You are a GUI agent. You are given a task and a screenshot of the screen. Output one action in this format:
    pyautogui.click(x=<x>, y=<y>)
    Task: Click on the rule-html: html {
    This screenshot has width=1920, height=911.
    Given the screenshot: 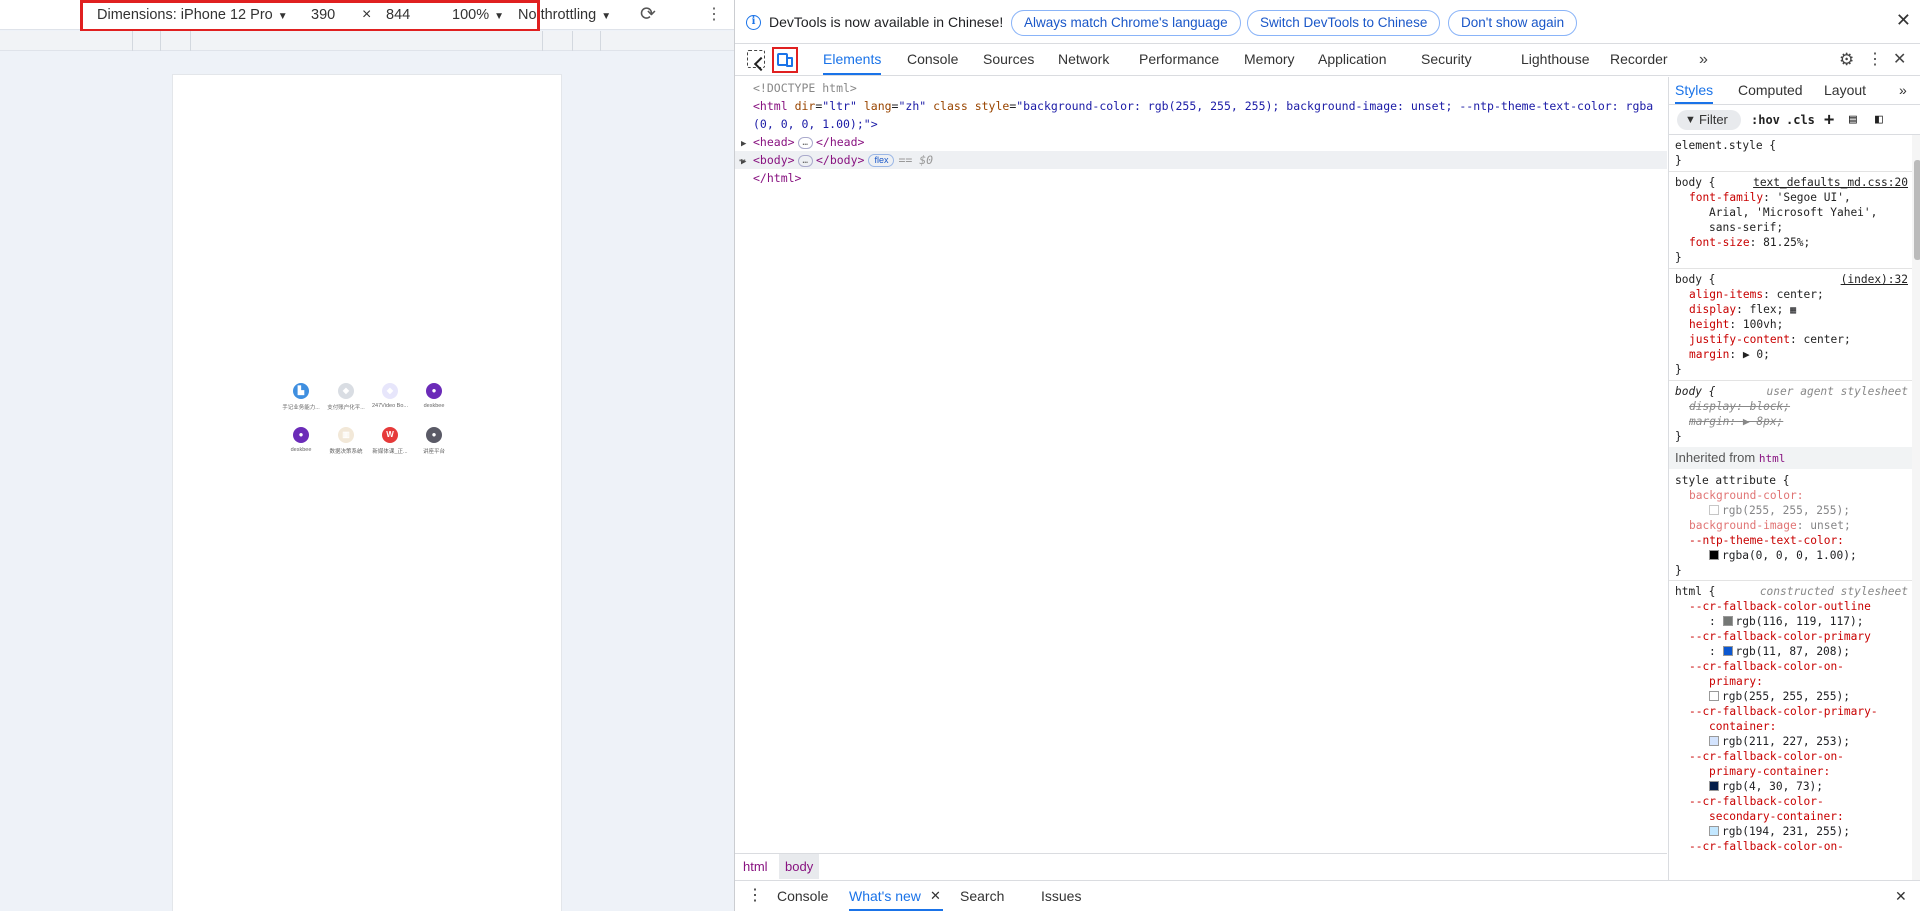 What is the action you would take?
    pyautogui.click(x=1695, y=591)
    